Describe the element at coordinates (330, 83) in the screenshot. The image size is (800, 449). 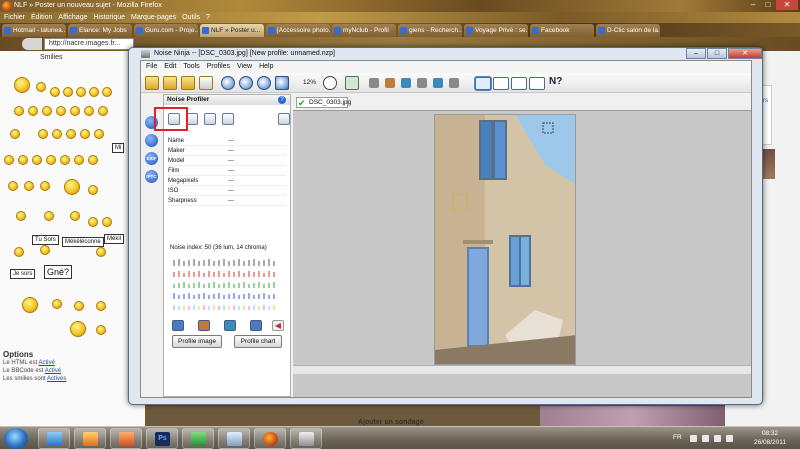
I see `back-arrow-icon` at that location.